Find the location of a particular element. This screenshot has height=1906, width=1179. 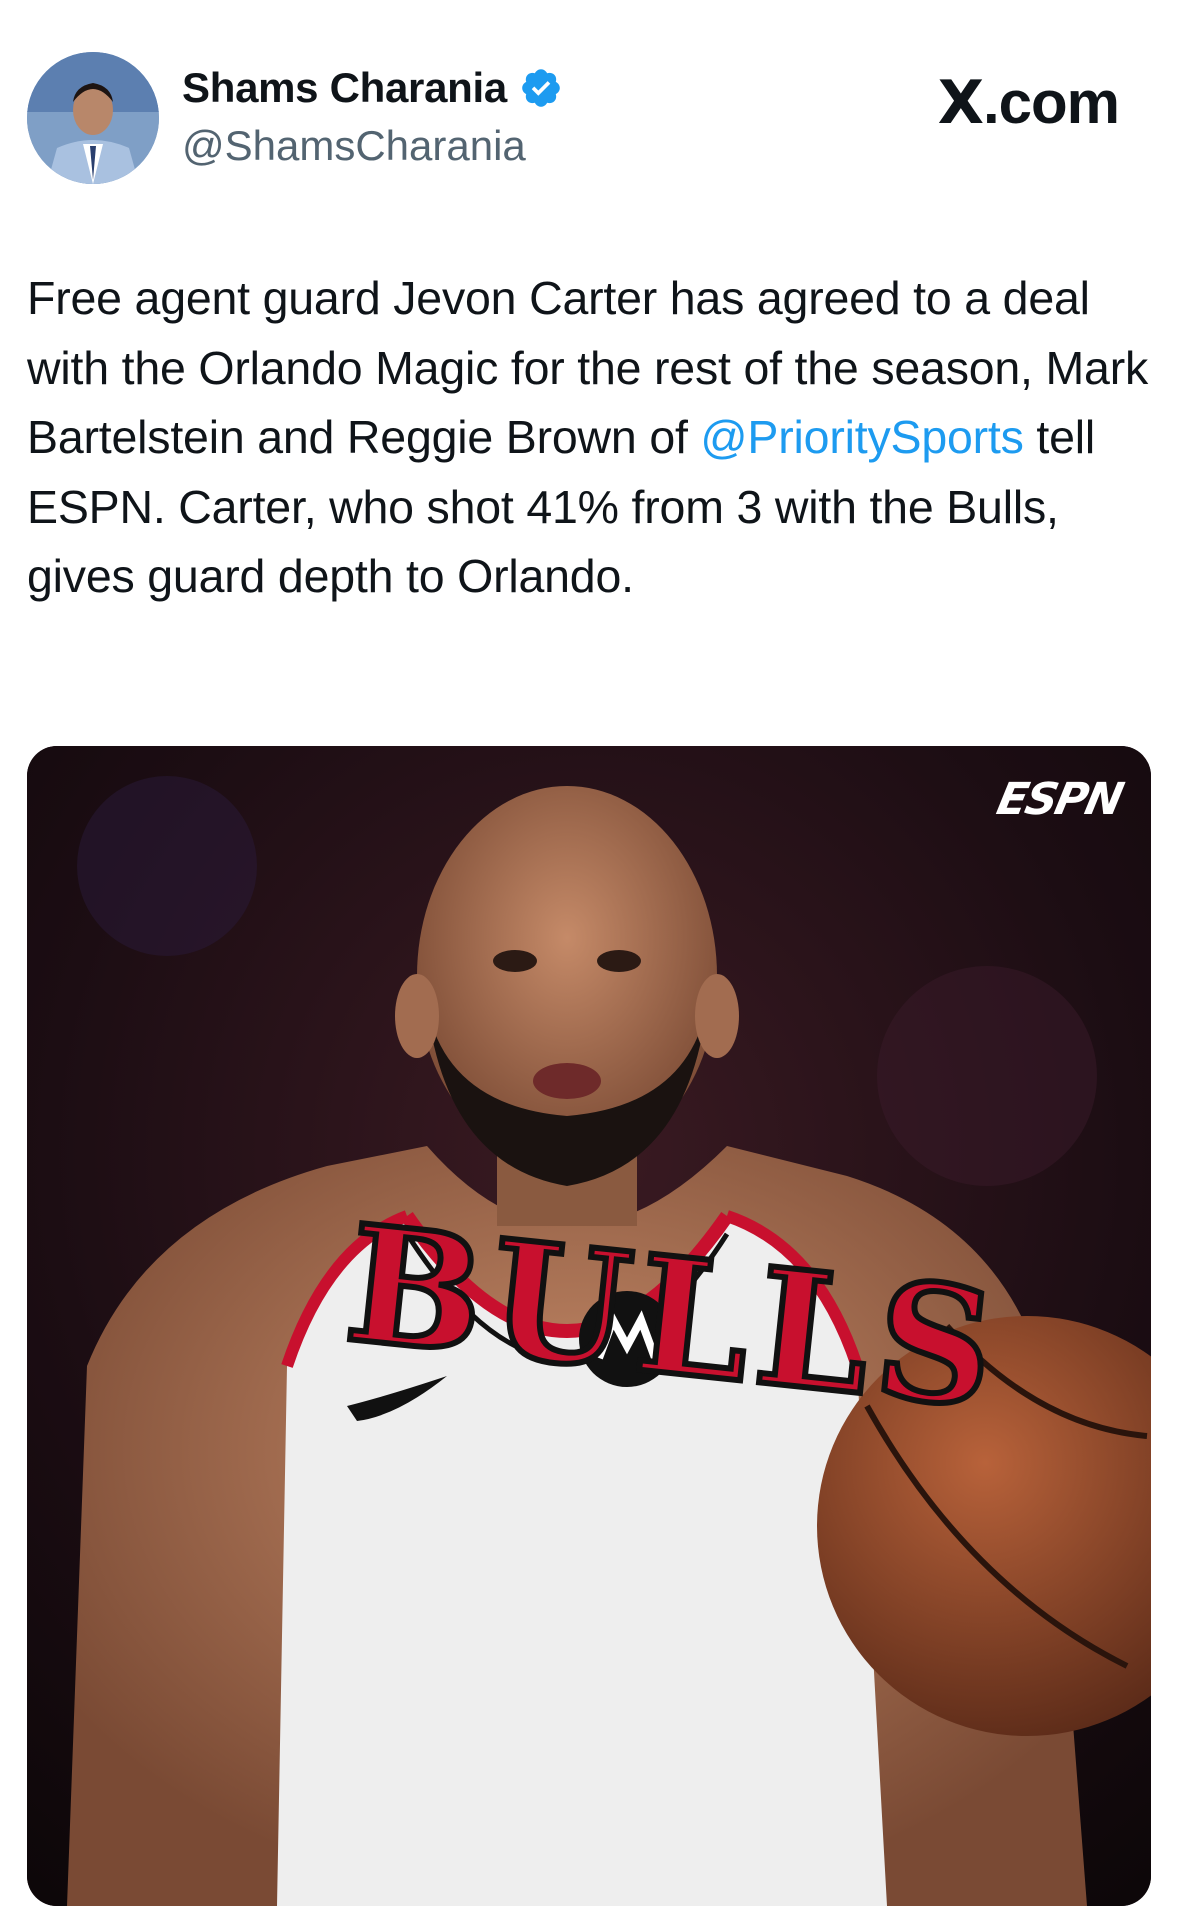

avatar-photo is located at coordinates (93, 118).